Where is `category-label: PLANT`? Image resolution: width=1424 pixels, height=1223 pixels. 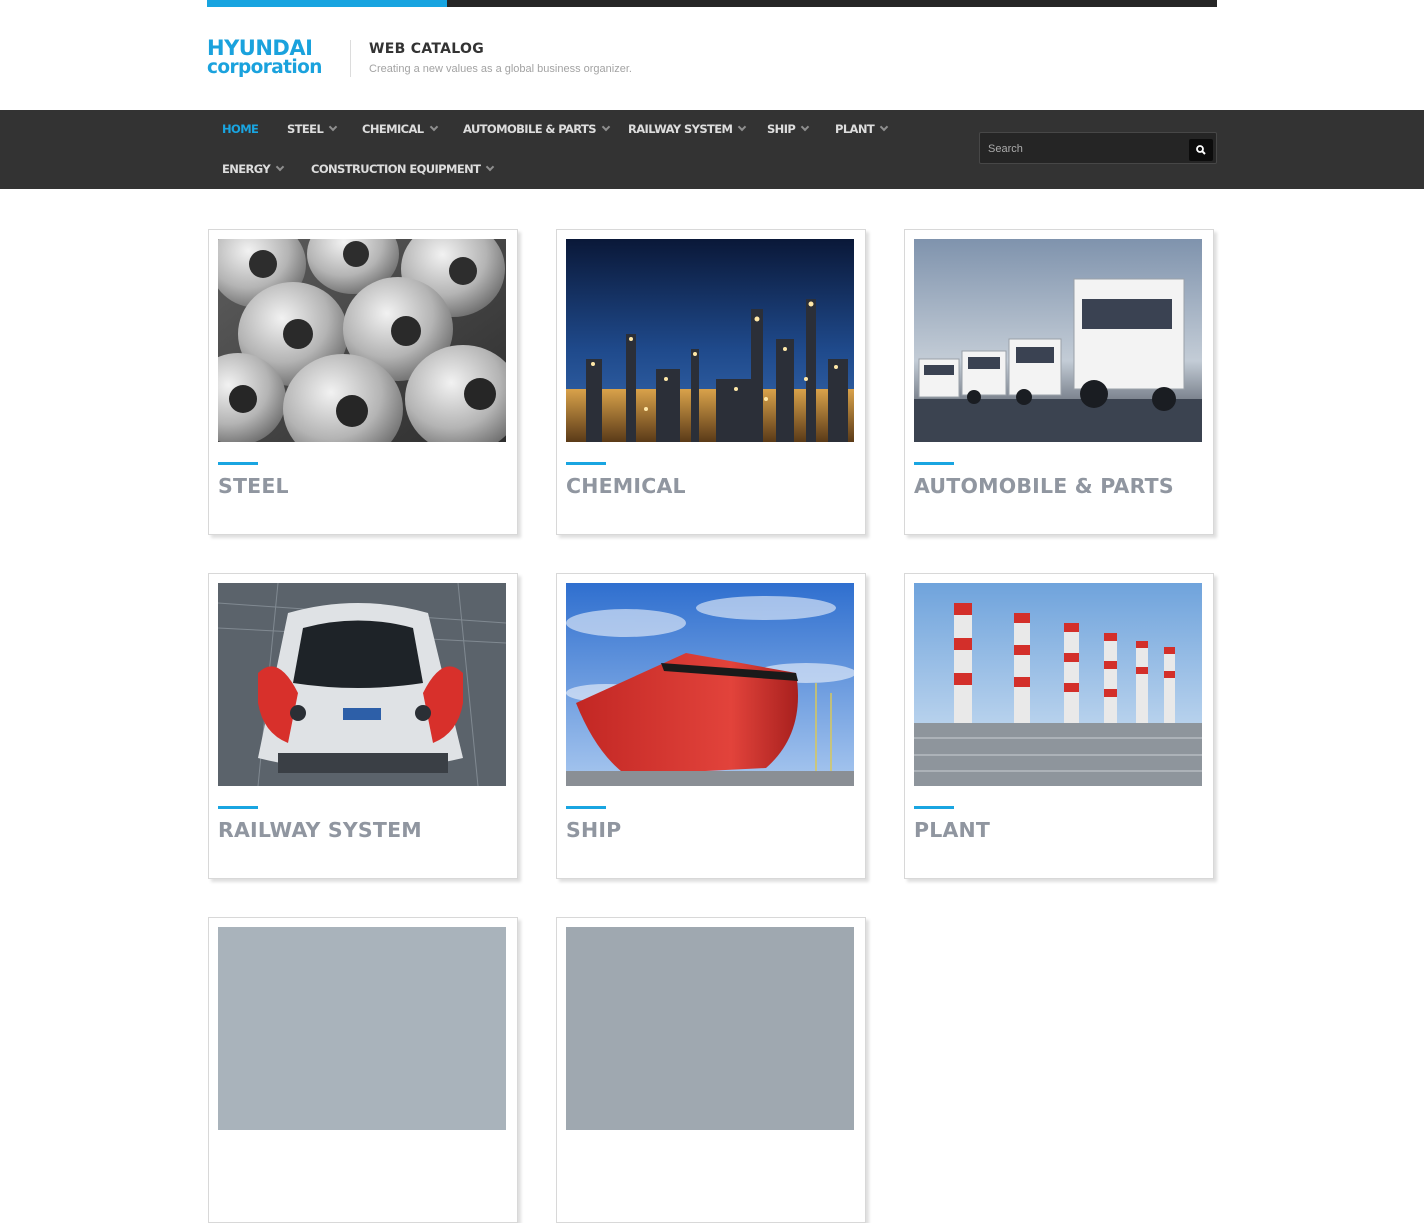 category-label: PLANT is located at coordinates (952, 830).